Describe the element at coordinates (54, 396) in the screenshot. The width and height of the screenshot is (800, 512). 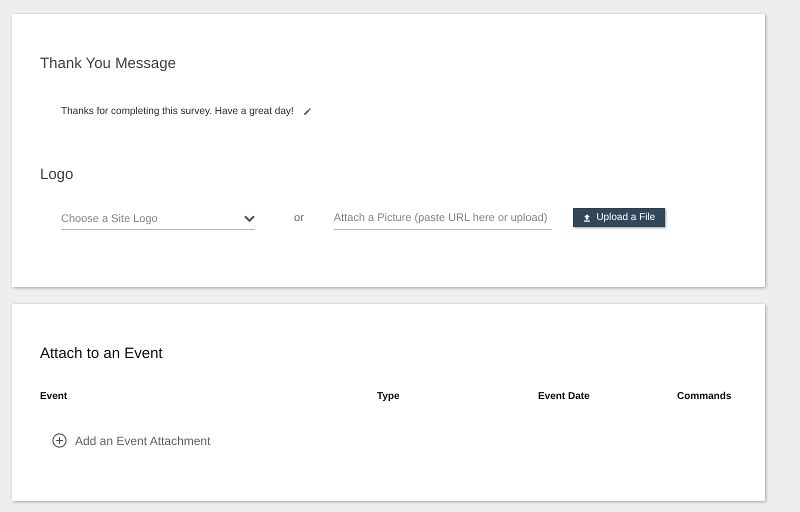
I see `column-header: Event` at that location.